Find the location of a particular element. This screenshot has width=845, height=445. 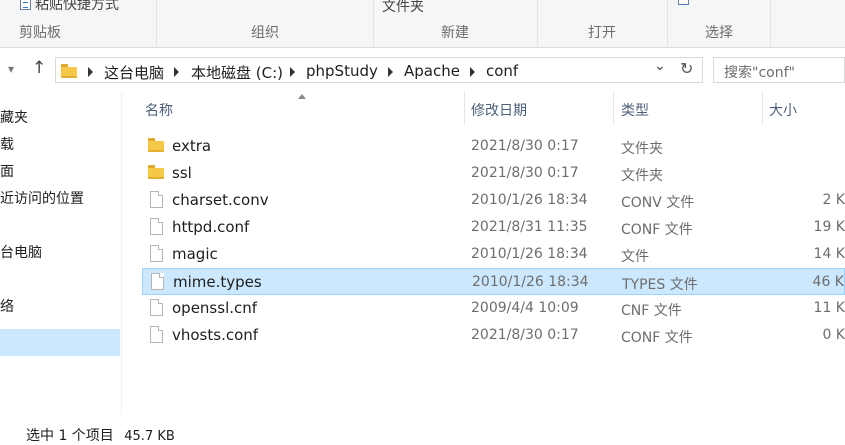

file-date: 2021/8/31 11:35 is located at coordinates (529, 227).